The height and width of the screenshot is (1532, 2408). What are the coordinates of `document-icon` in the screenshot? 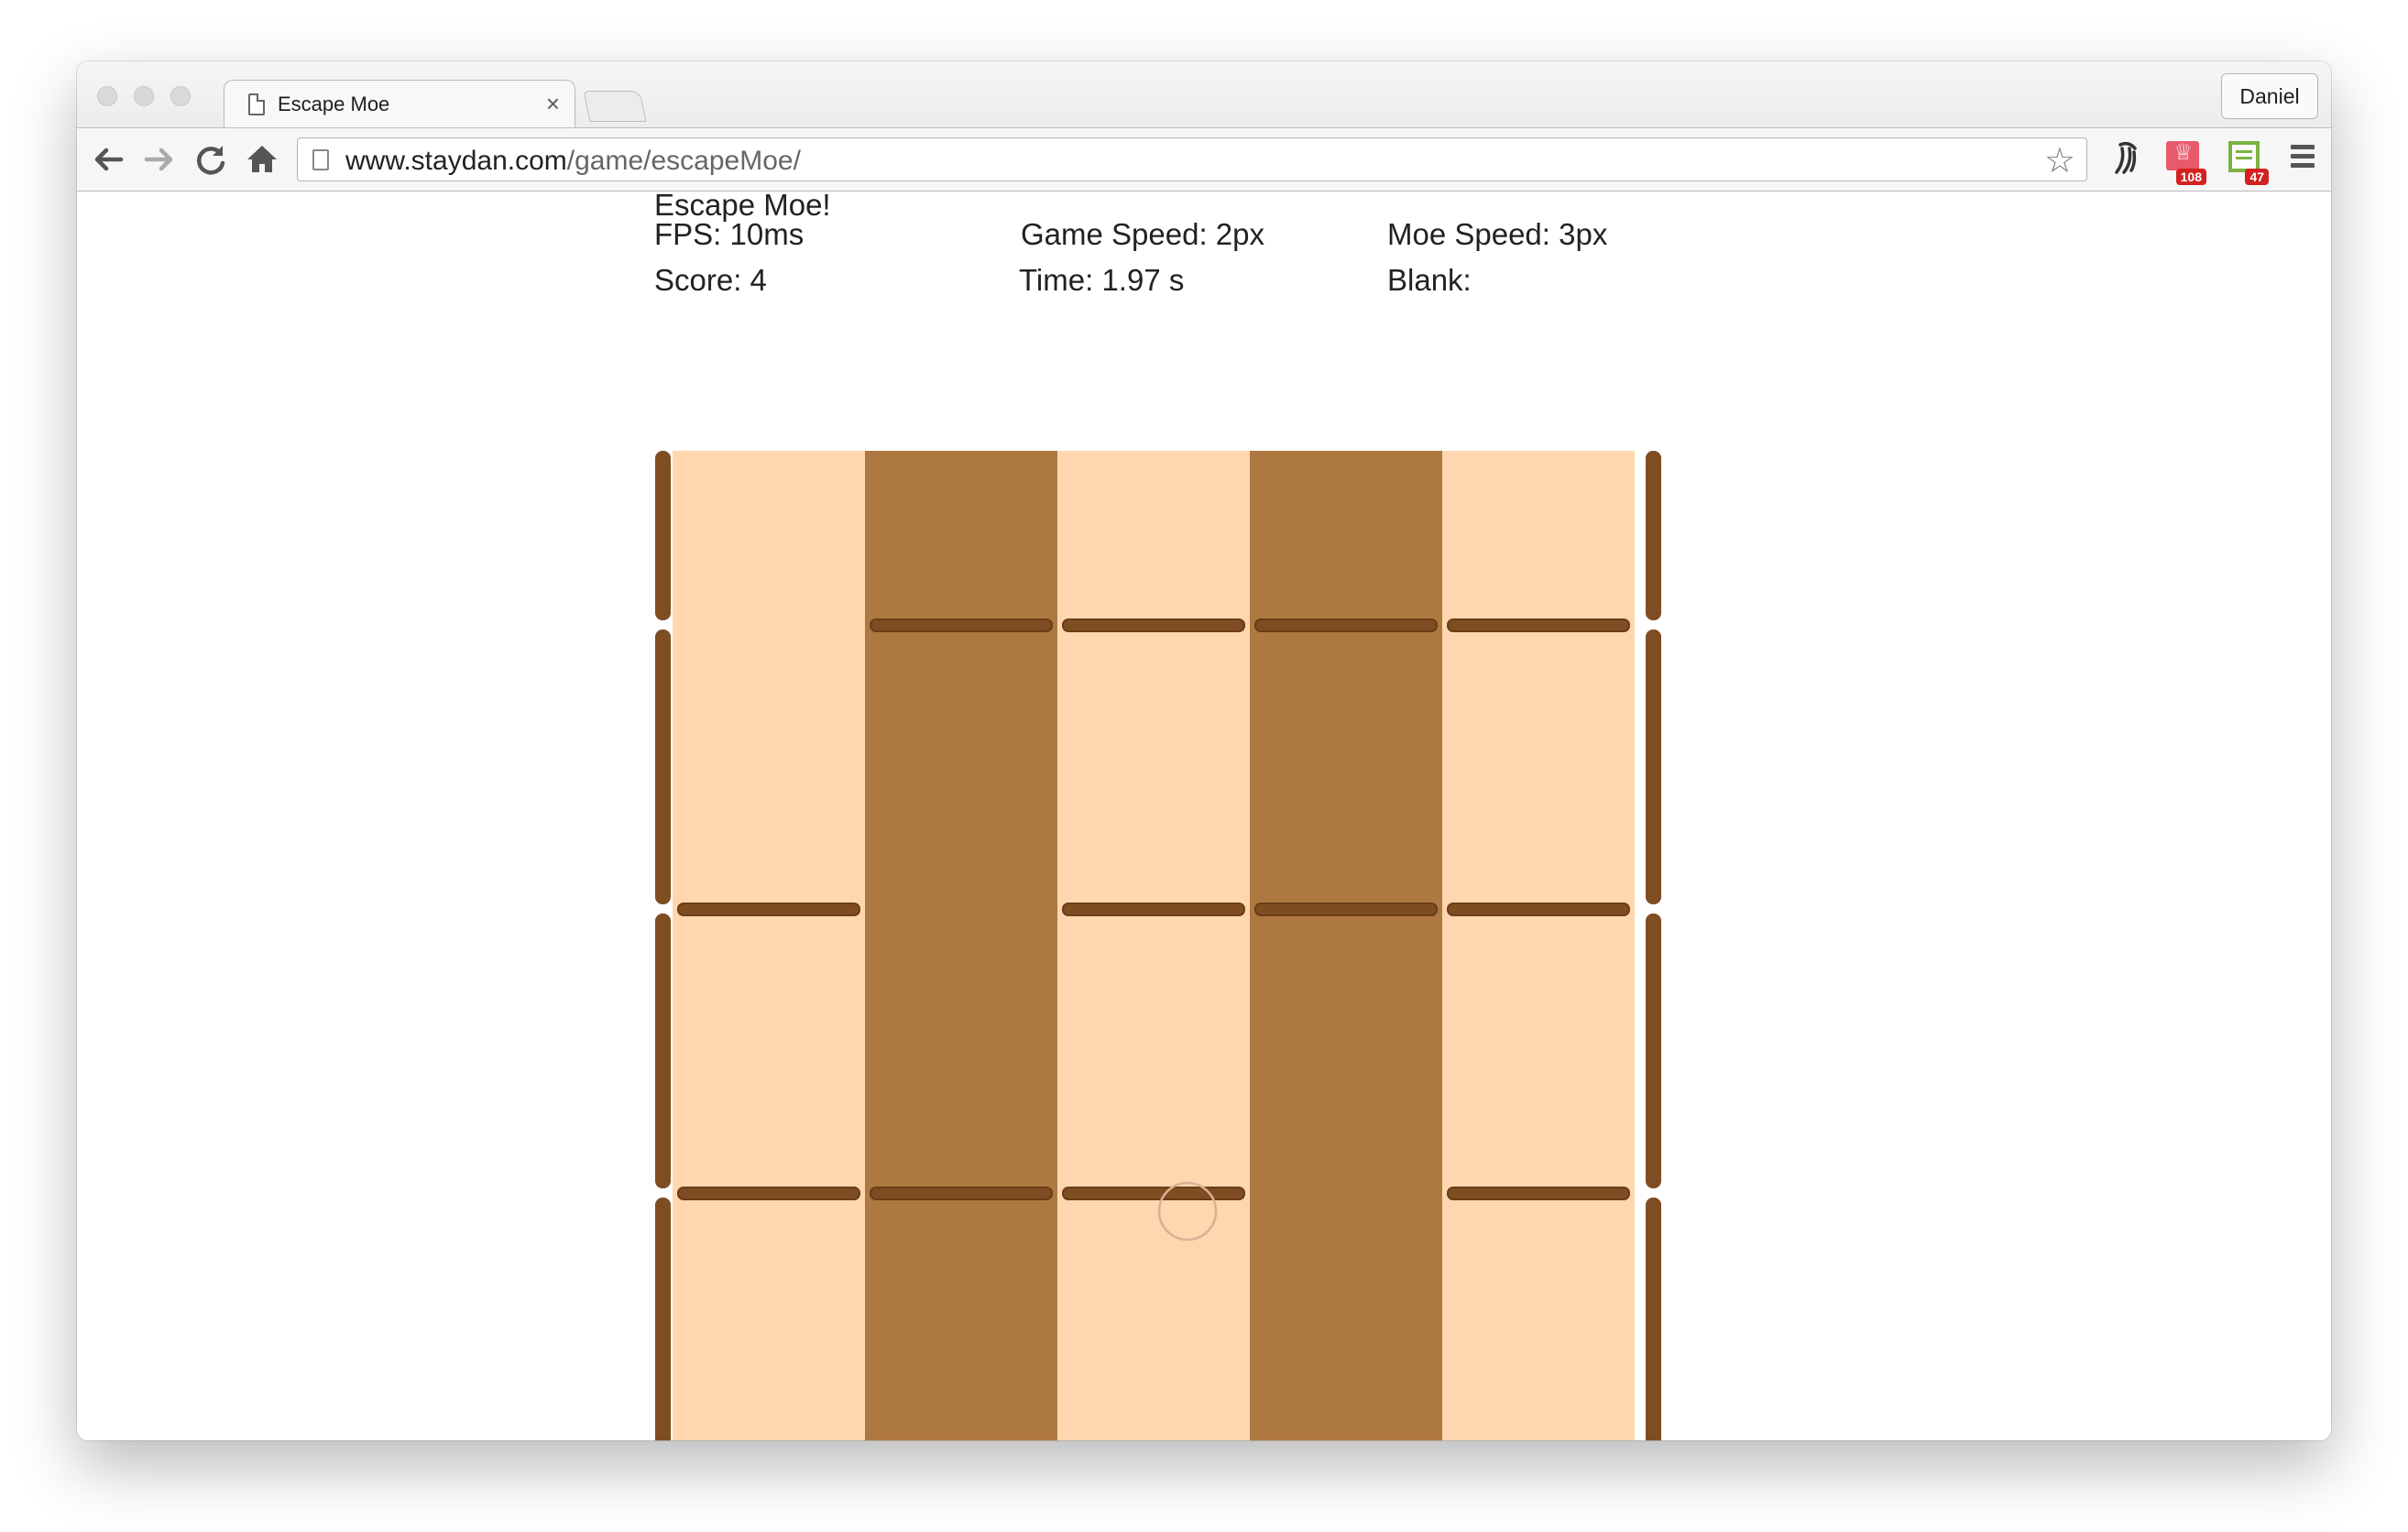 It's located at (256, 104).